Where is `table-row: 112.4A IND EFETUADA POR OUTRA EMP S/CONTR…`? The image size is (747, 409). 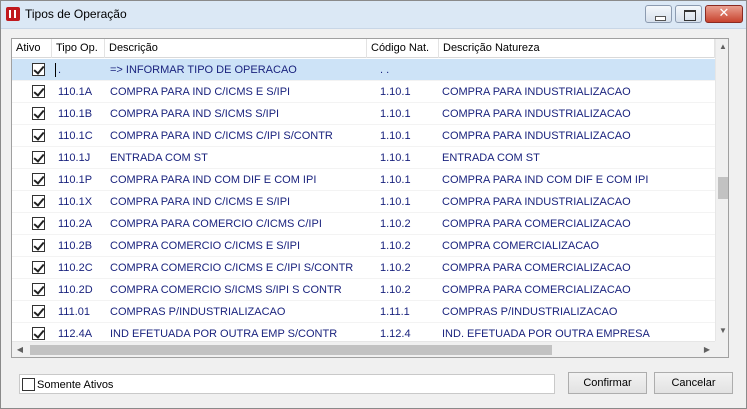 table-row: 112.4A IND EFETUADA POR OUTRA EMP S/CONTR… is located at coordinates (363, 332).